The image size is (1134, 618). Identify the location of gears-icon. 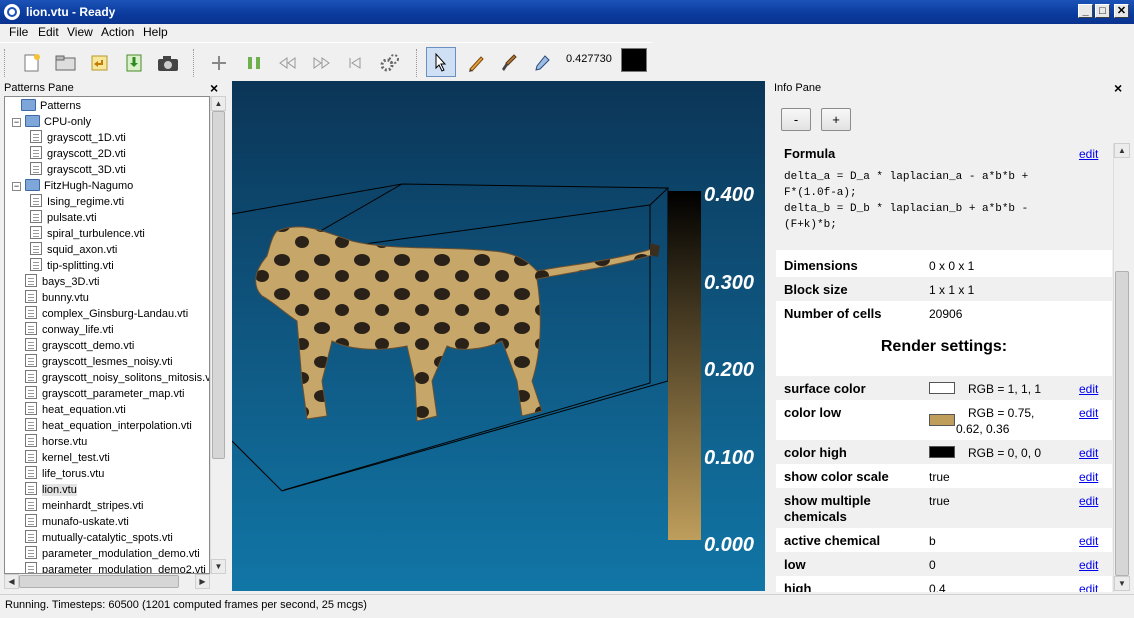
(390, 63).